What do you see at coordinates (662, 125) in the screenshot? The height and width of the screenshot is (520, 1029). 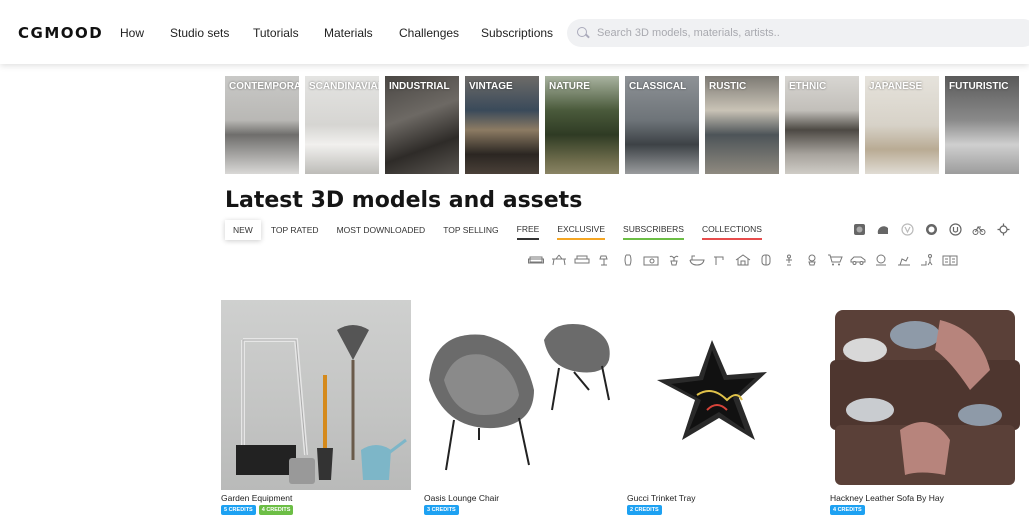 I see `style-tile-classical: CLASSICAL` at bounding box center [662, 125].